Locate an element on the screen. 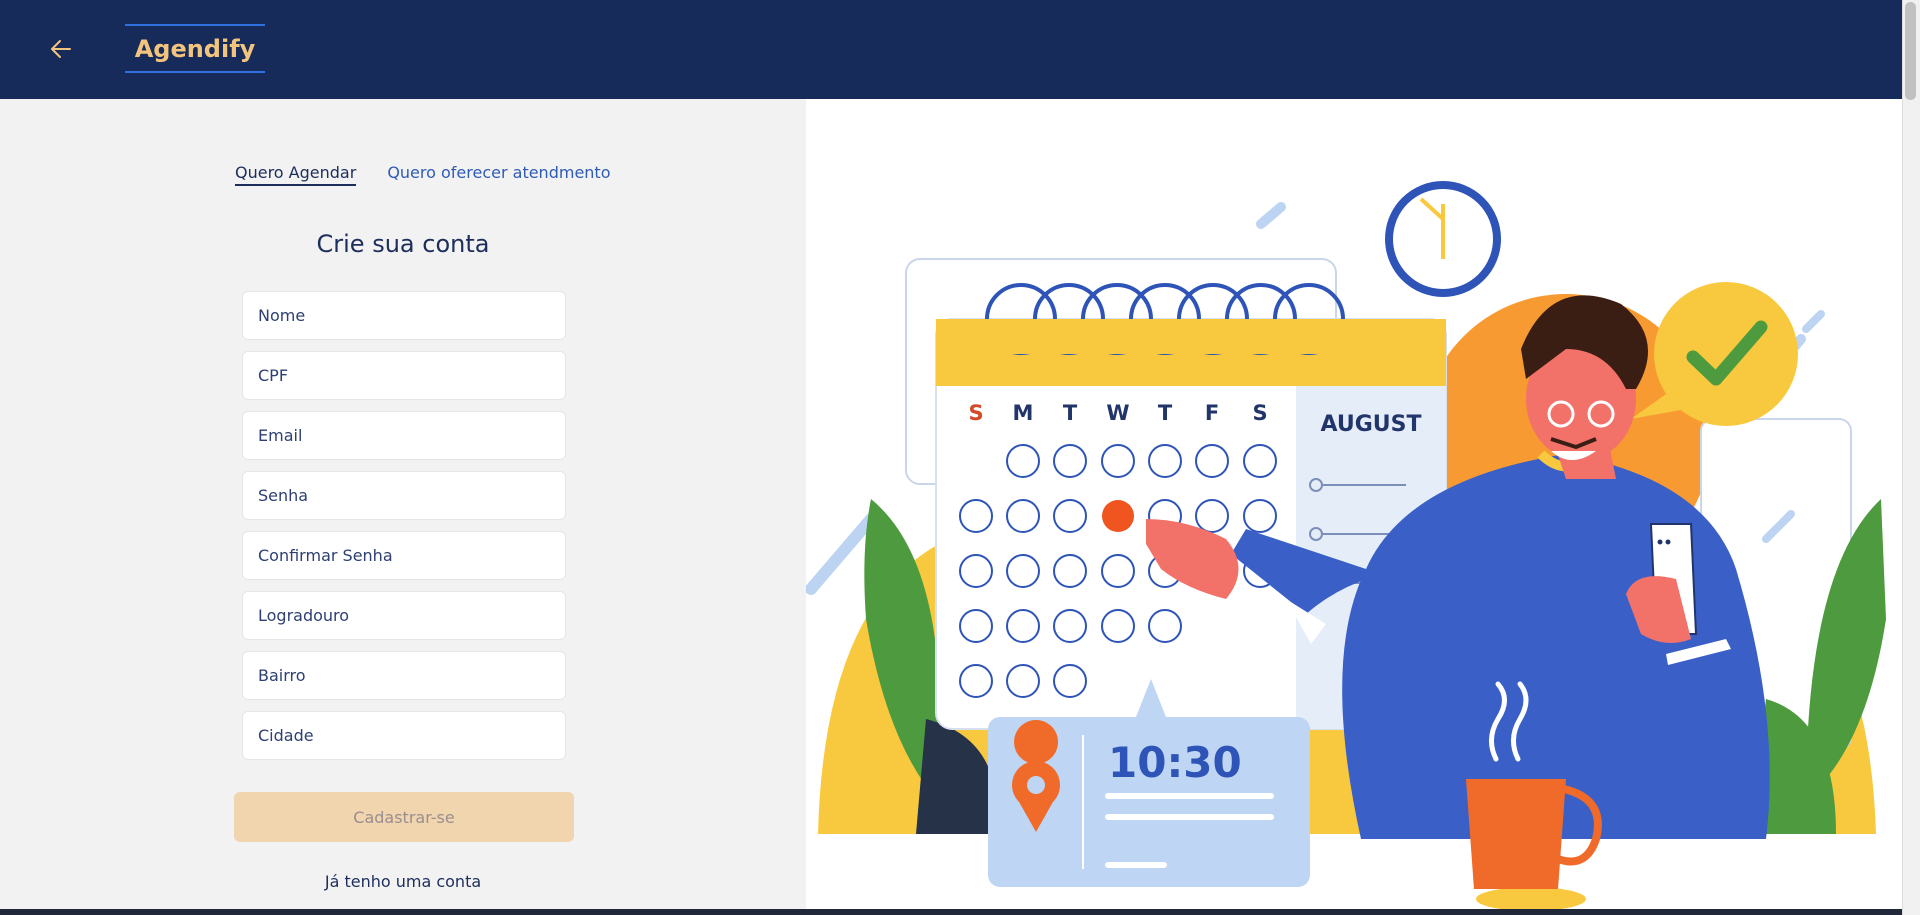 This screenshot has width=1920, height=915. calendar-month: AUGUST is located at coordinates (1371, 424).